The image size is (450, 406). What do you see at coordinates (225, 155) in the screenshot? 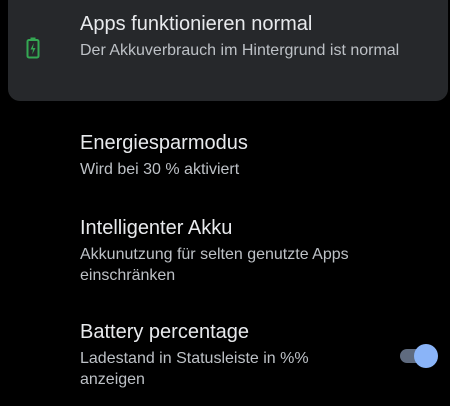
I see `battery-saver-item: Energiesparmodus Wird bei 30 % aktiviert` at bounding box center [225, 155].